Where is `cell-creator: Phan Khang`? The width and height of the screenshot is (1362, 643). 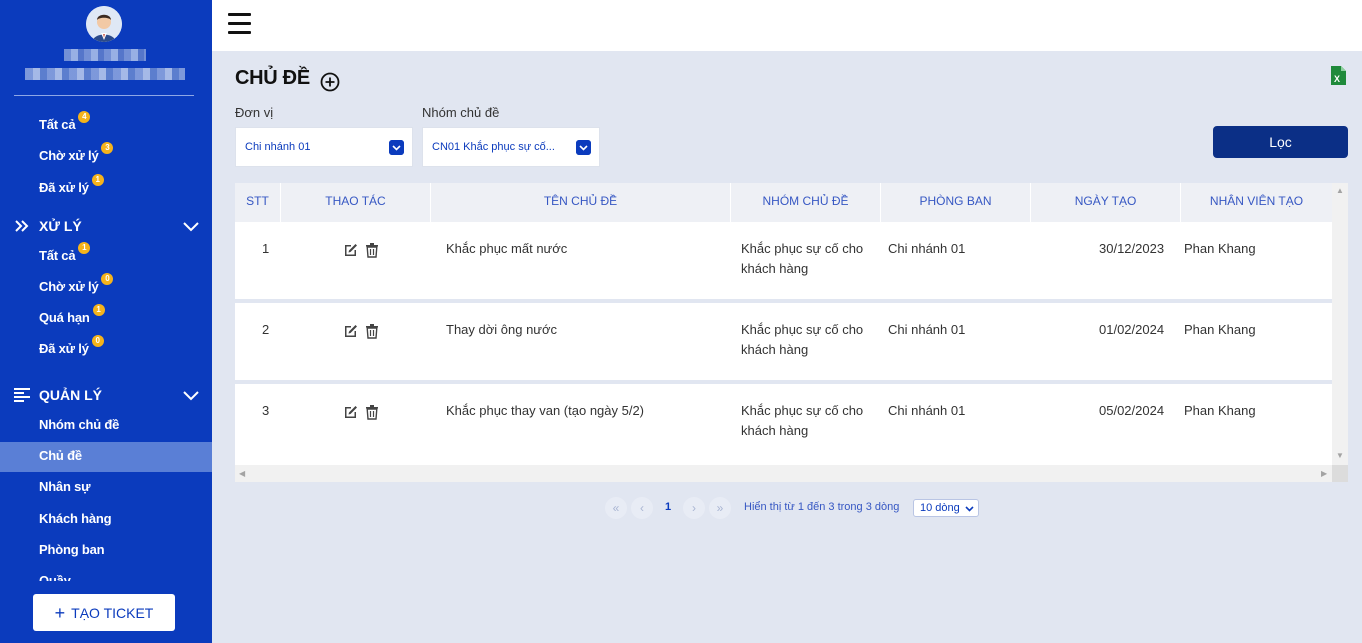 cell-creator: Phan Khang is located at coordinates (1220, 410).